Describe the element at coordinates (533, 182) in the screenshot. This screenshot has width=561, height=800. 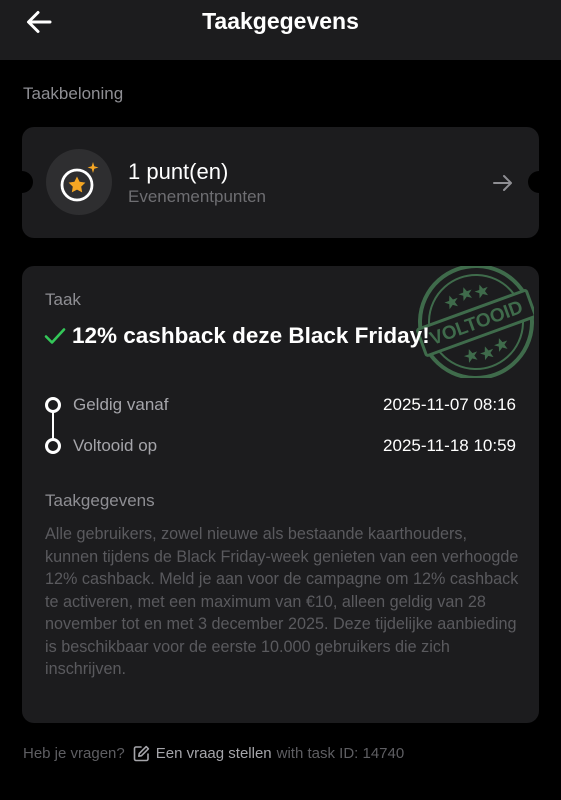
I see `ticket-notch-right` at that location.